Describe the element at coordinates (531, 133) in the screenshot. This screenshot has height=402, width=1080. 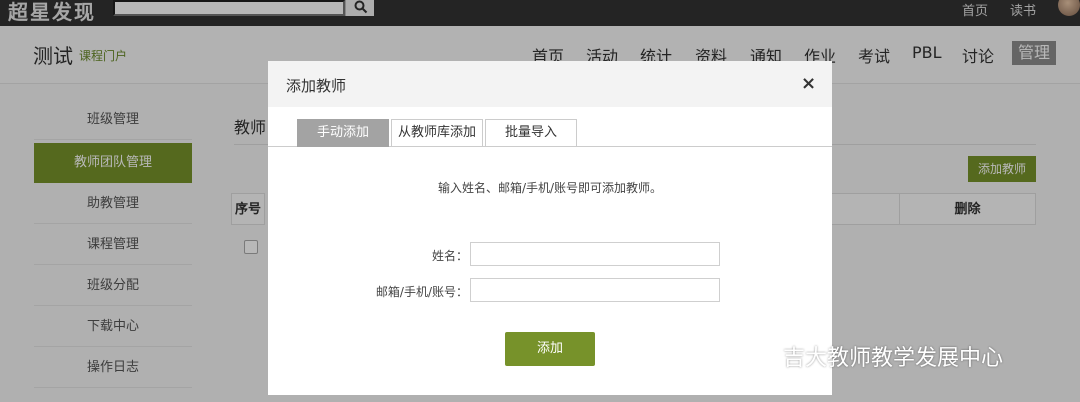
I see `tab-batch-import: 批量导入` at that location.